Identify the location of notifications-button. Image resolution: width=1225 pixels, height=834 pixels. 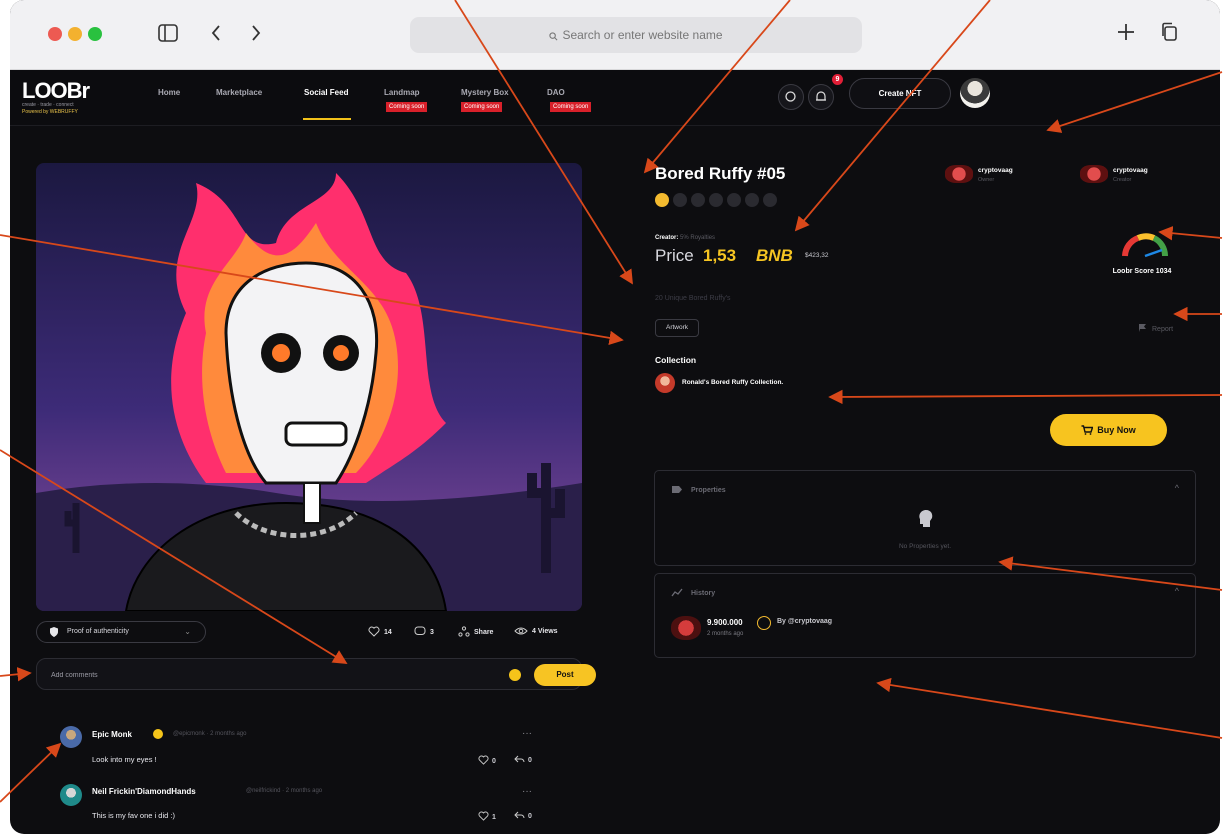
(821, 97).